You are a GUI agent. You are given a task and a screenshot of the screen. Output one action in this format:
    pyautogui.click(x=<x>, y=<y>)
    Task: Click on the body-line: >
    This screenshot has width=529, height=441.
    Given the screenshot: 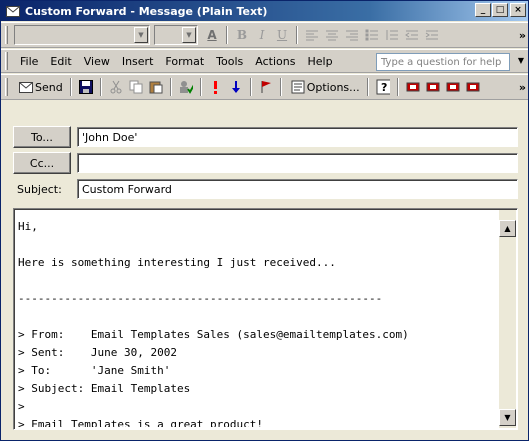 What is the action you would take?
    pyautogui.click(x=21, y=406)
    